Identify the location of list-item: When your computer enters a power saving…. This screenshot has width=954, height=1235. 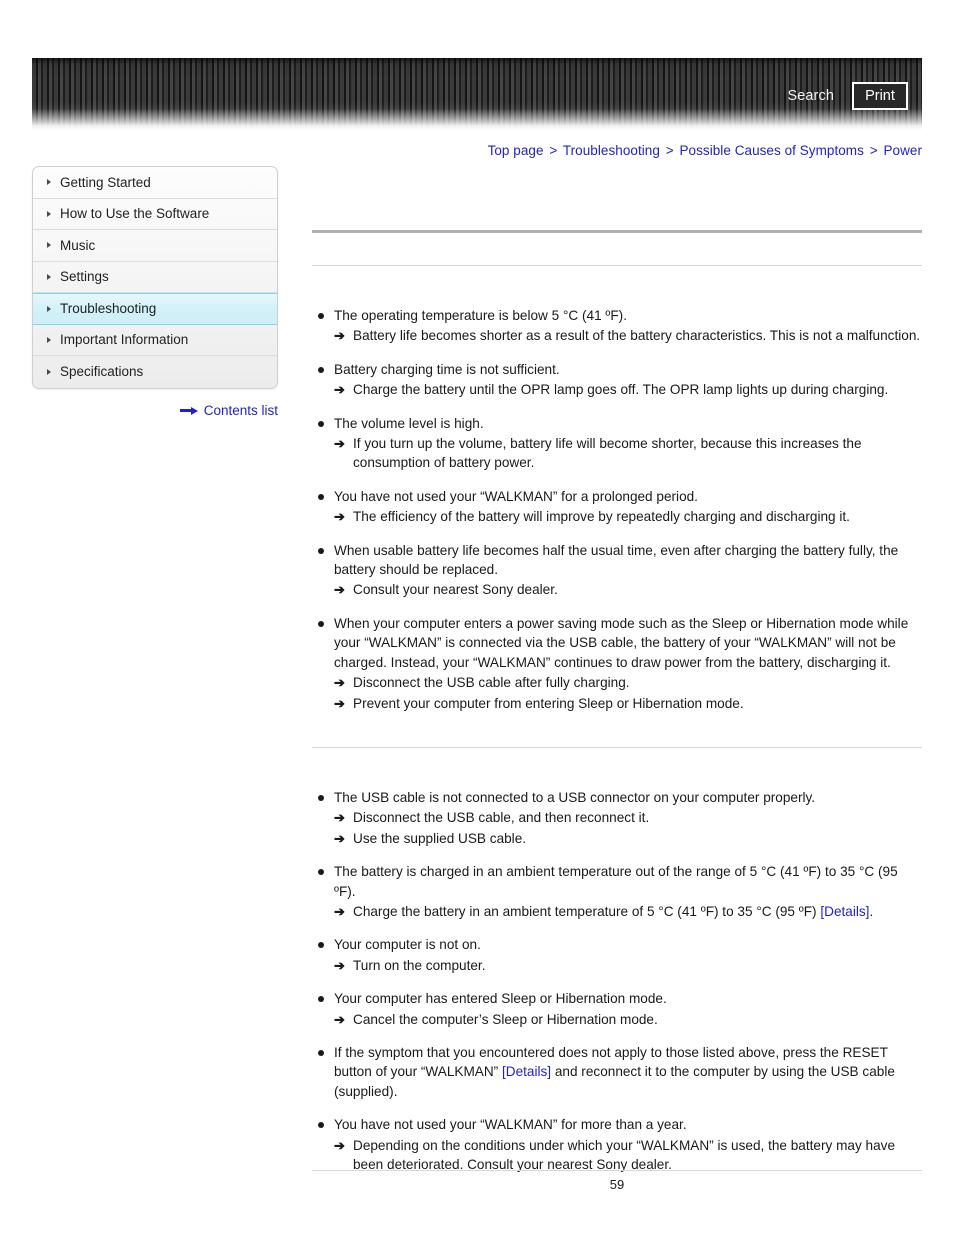
(617, 663).